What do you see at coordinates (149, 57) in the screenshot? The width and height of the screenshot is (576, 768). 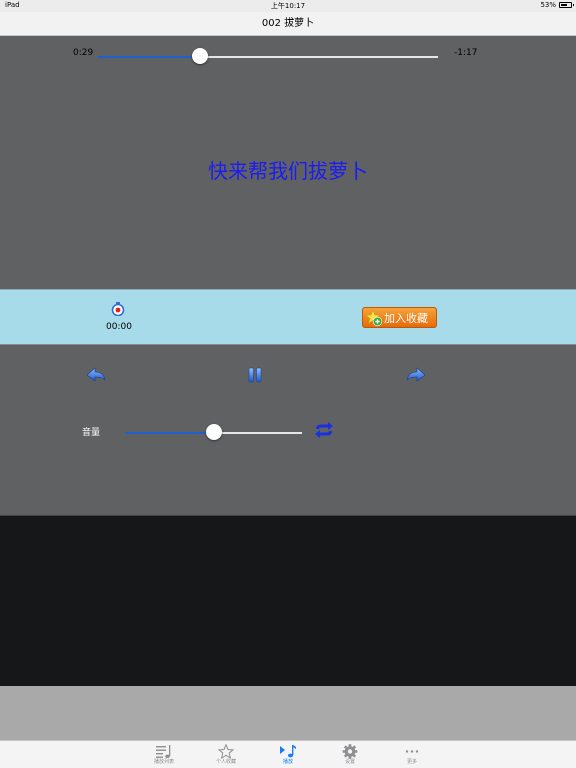 I see `progress-track-played` at bounding box center [149, 57].